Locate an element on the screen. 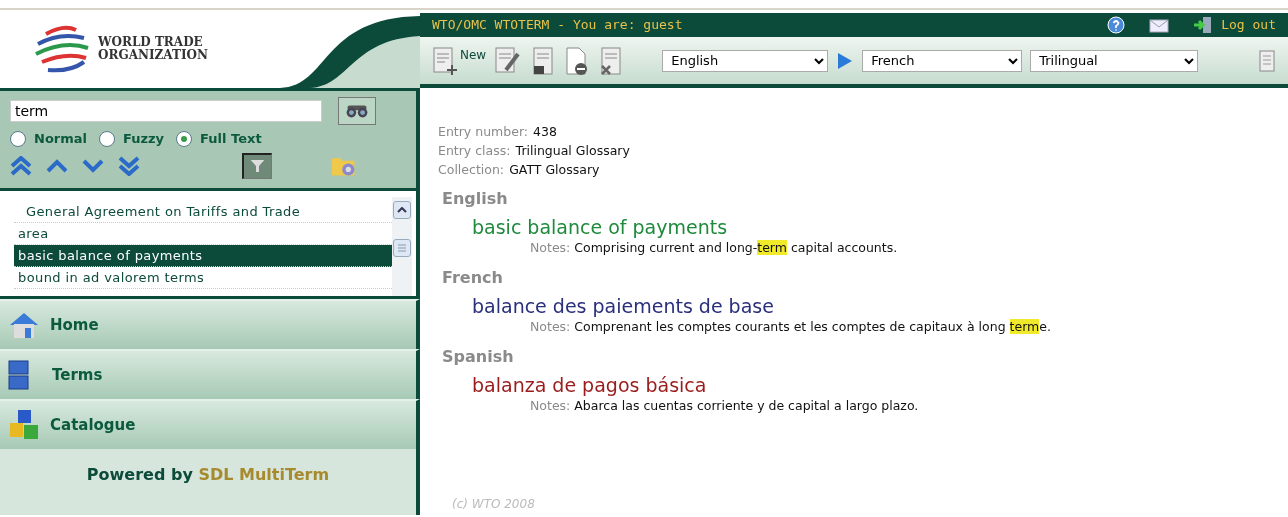 The image size is (1288, 517). mail-icon is located at coordinates (1159, 25).